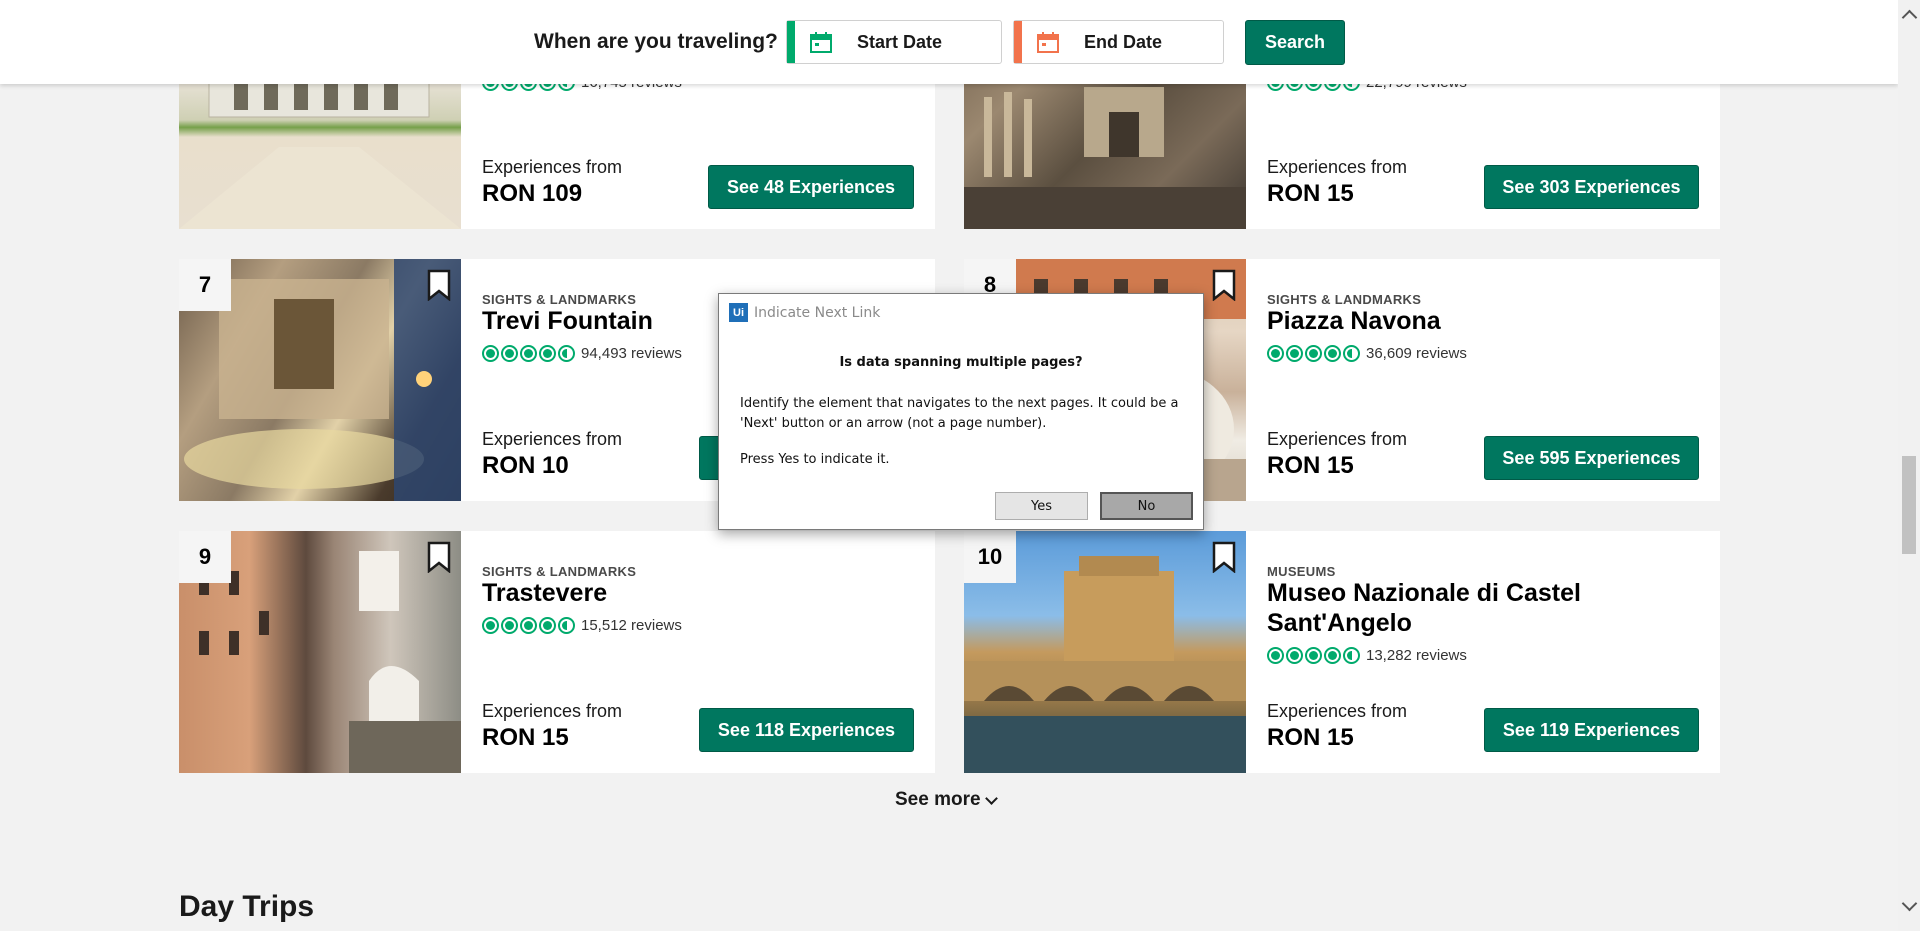  Describe the element at coordinates (1041, 506) in the screenshot. I see `yes-button: Yes` at that location.